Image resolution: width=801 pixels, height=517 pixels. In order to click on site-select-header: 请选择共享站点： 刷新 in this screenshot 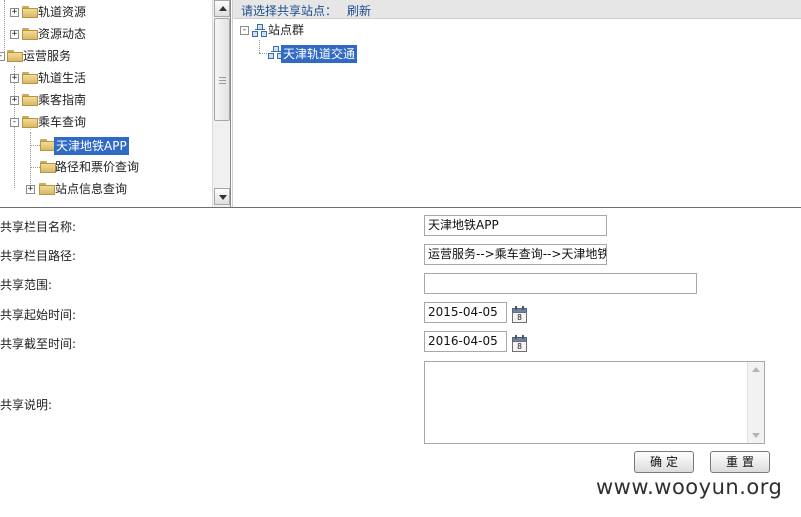, I will do `click(517, 9)`.